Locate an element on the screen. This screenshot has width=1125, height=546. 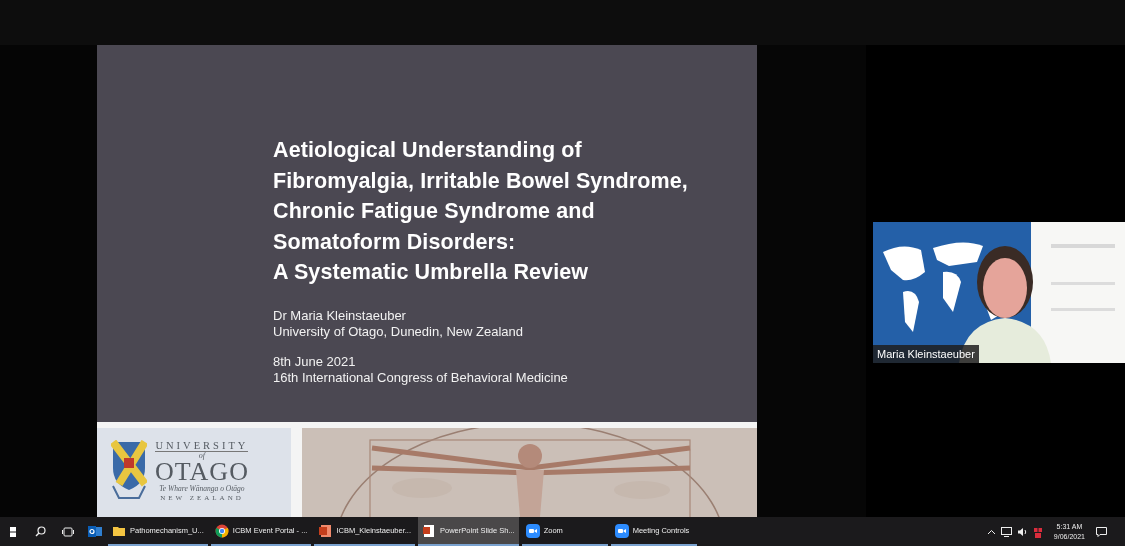
logo-text: UNIVERSITY is located at coordinates (202, 446).